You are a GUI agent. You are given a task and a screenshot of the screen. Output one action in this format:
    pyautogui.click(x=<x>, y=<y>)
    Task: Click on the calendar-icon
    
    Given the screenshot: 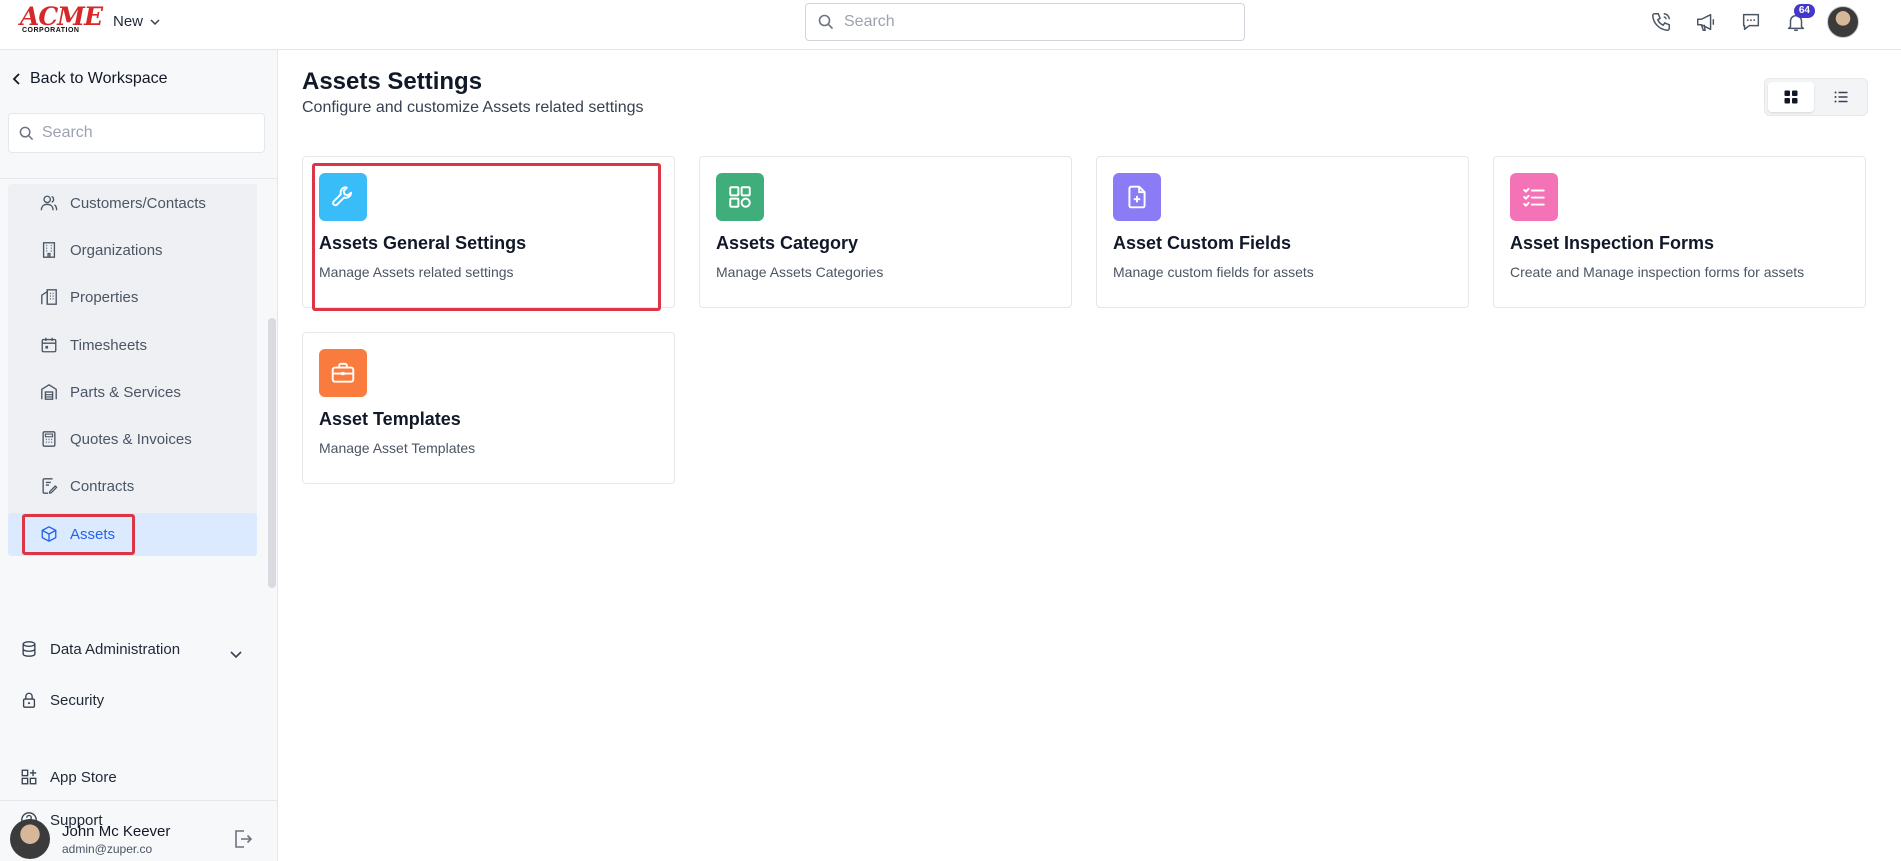 What is the action you would take?
    pyautogui.click(x=49, y=345)
    